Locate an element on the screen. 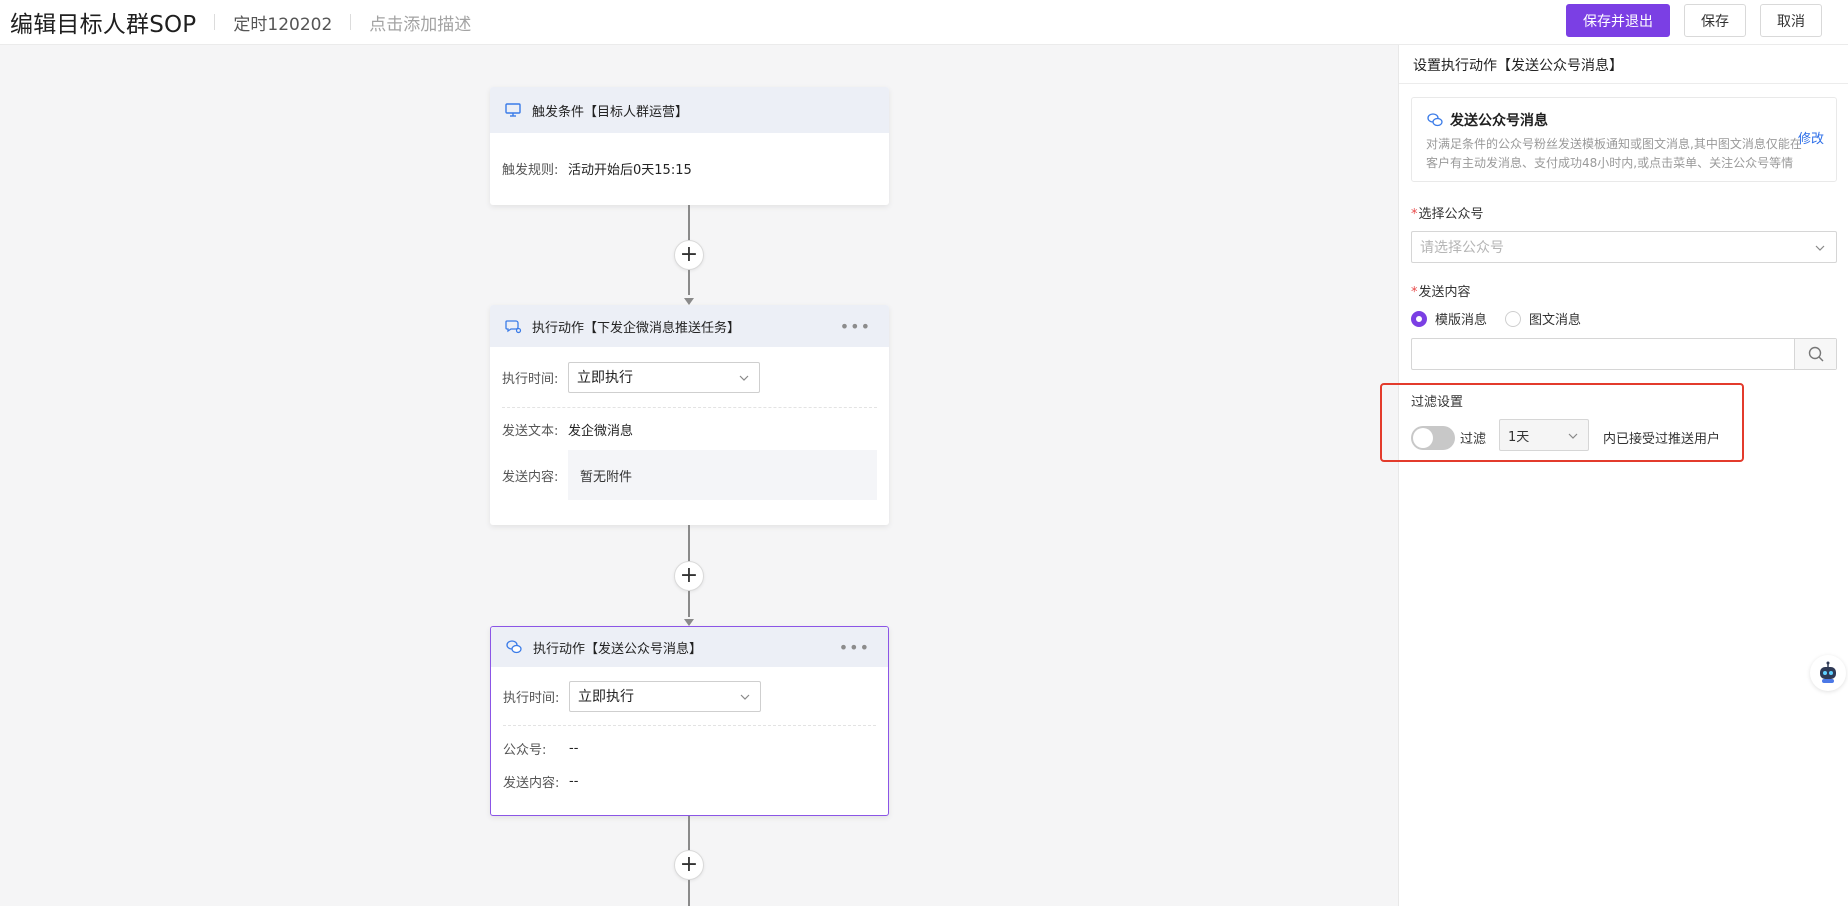  action-node-header: 执行动作【下发企微消息推送任务】 ••• is located at coordinates (689, 326).